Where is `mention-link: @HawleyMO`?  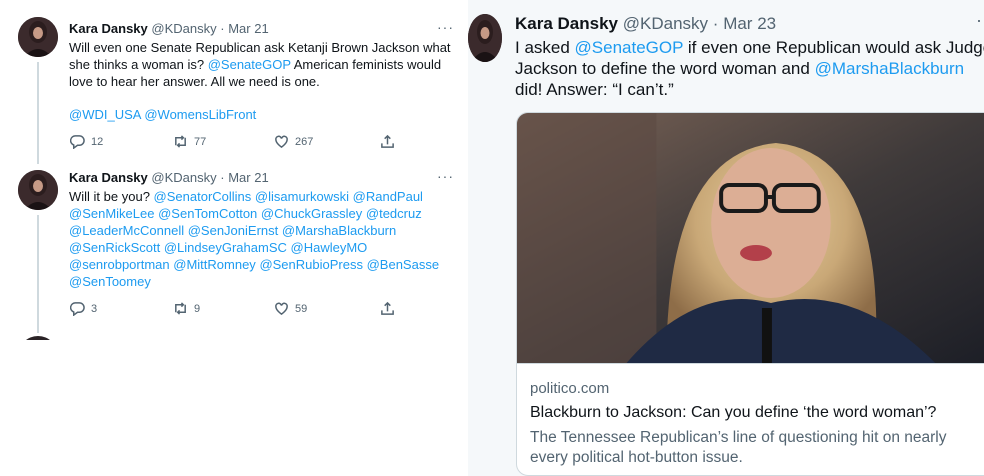 mention-link: @HawleyMO is located at coordinates (329, 247).